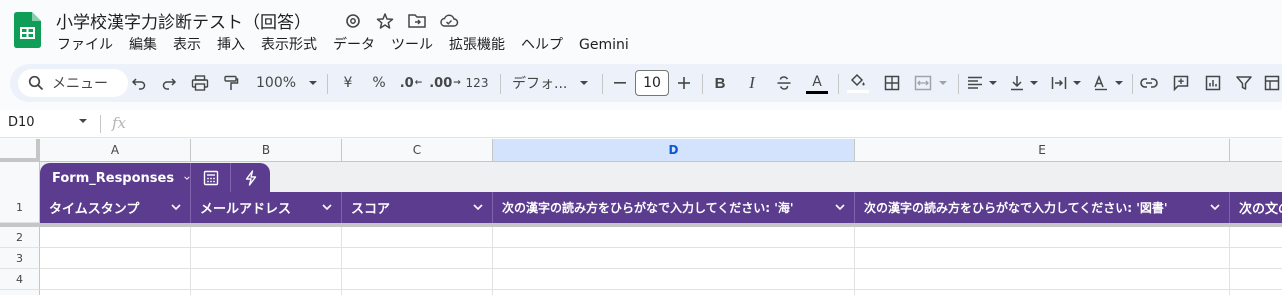  Describe the element at coordinates (417, 150) in the screenshot. I see `column-header-c: C` at that location.